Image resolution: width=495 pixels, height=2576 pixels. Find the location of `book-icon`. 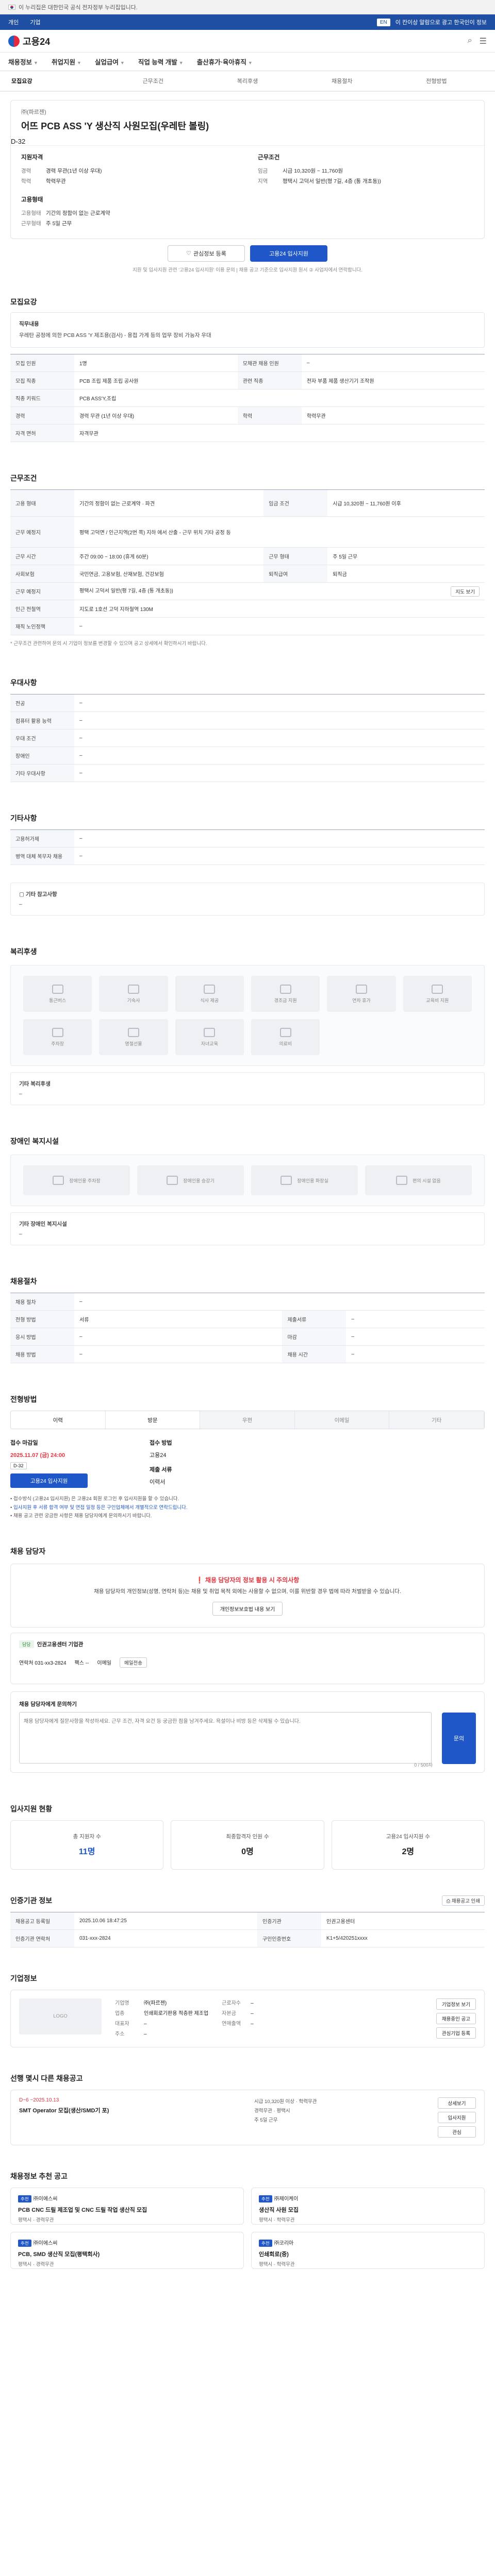

book-icon is located at coordinates (437, 989).